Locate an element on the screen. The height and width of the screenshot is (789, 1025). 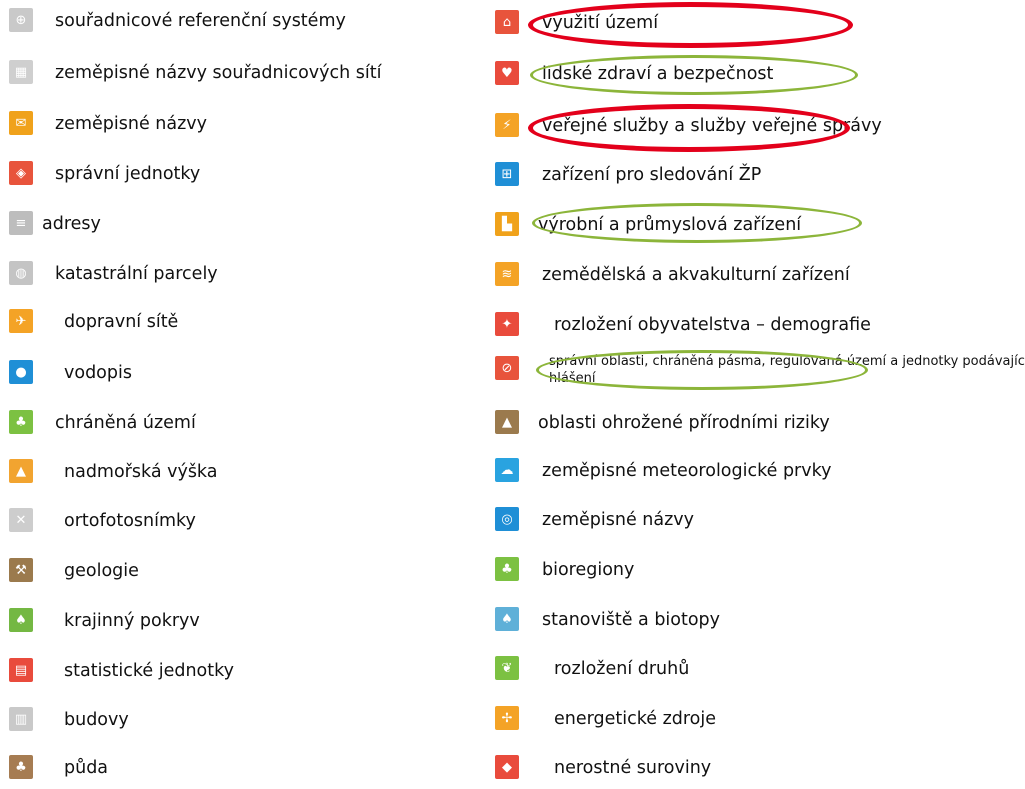
left-theme-item: ● vodopis is located at coordinates (235, 374).